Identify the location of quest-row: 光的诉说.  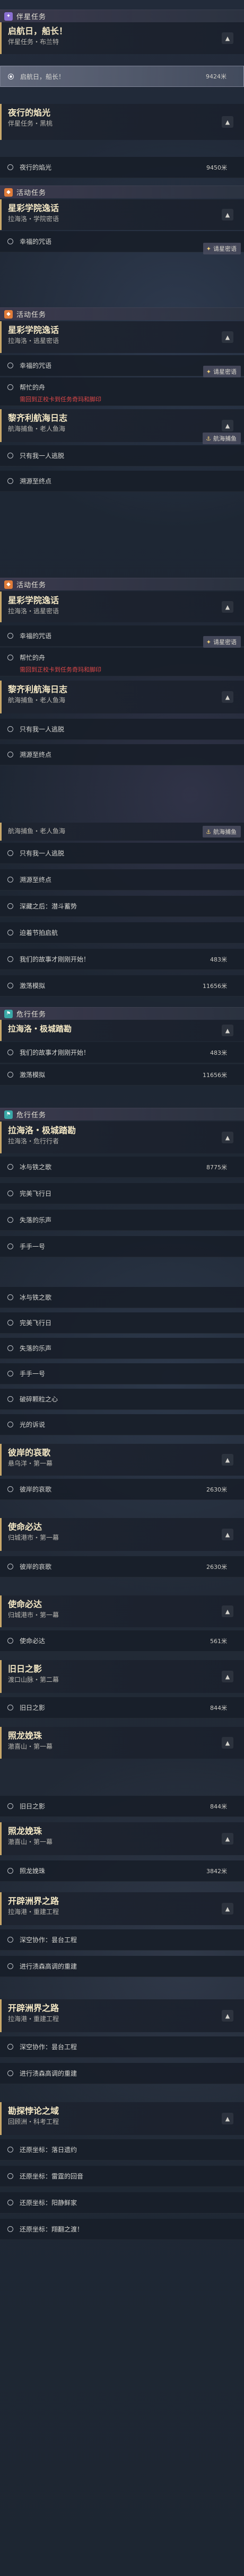
(122, 1424).